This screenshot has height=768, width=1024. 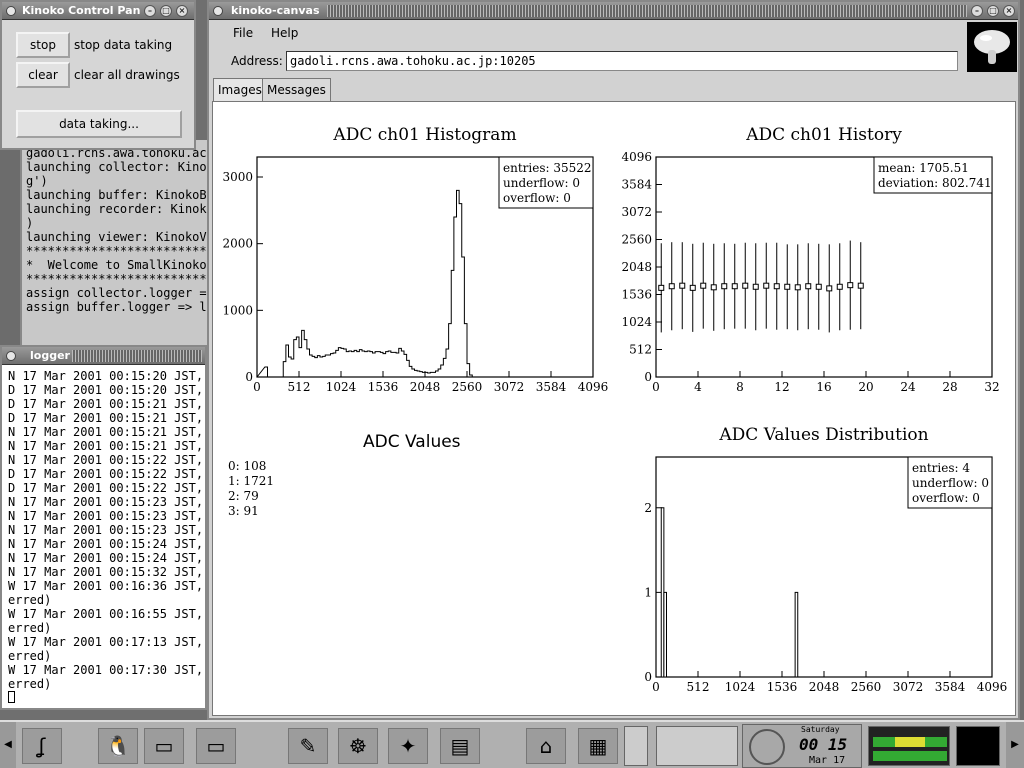 What do you see at coordinates (243, 496) in the screenshot?
I see `adc-value: 2: 79` at bounding box center [243, 496].